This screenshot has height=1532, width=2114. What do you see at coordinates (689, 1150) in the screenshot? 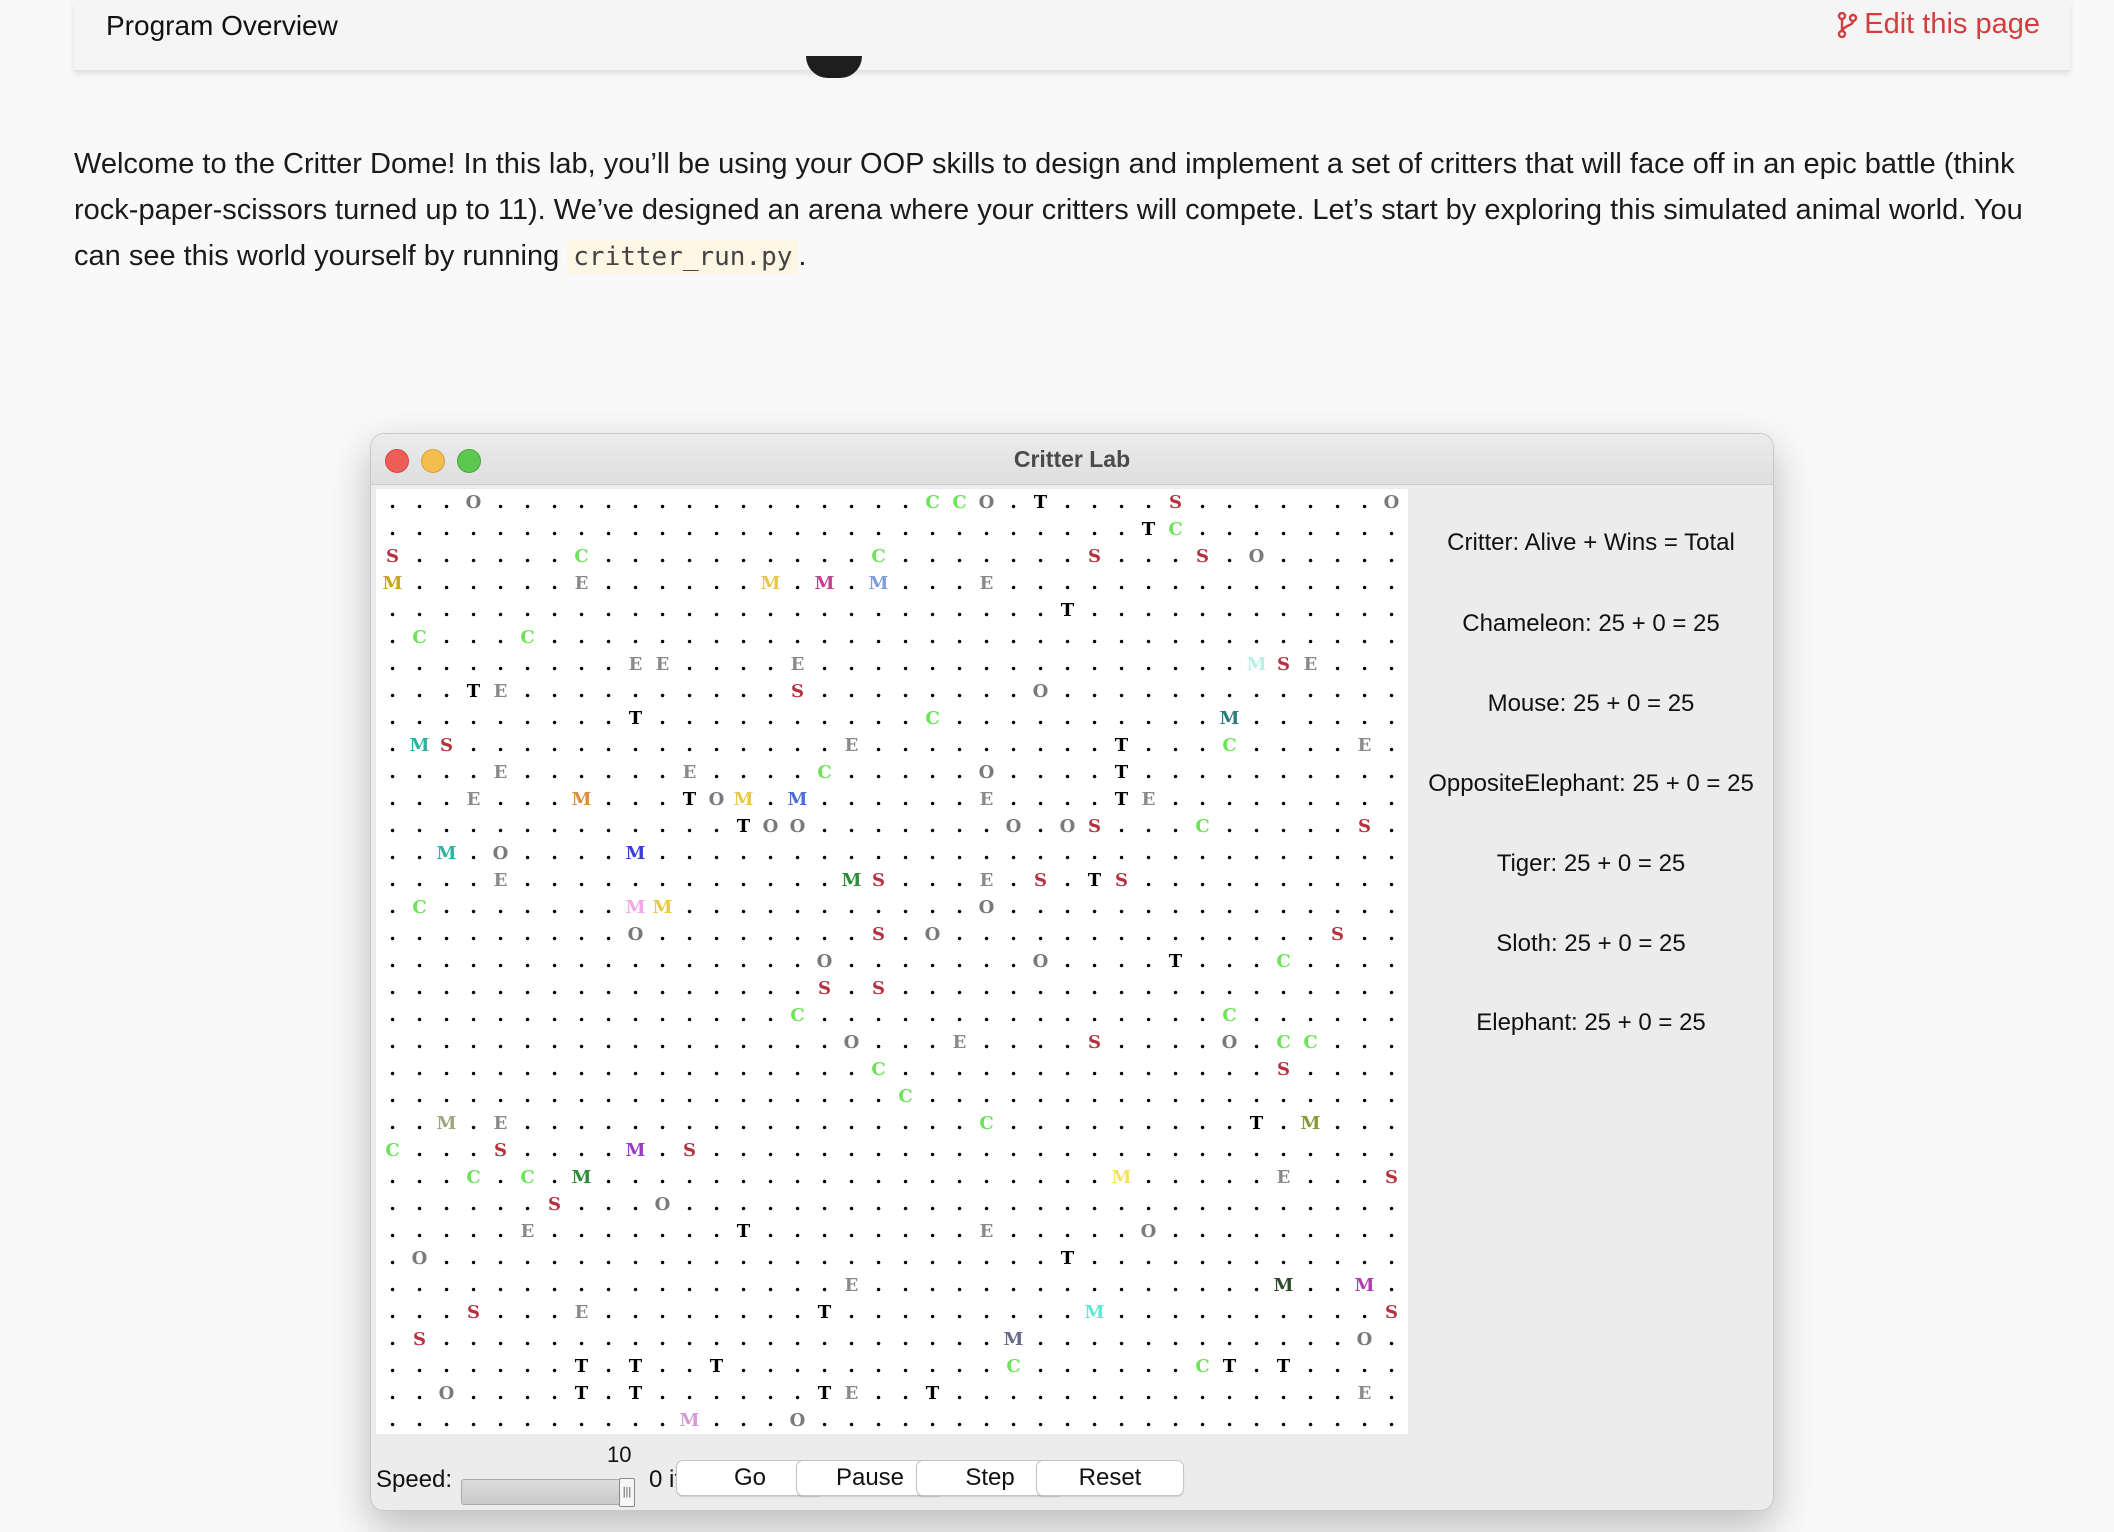
I see `critter-s: S` at bounding box center [689, 1150].